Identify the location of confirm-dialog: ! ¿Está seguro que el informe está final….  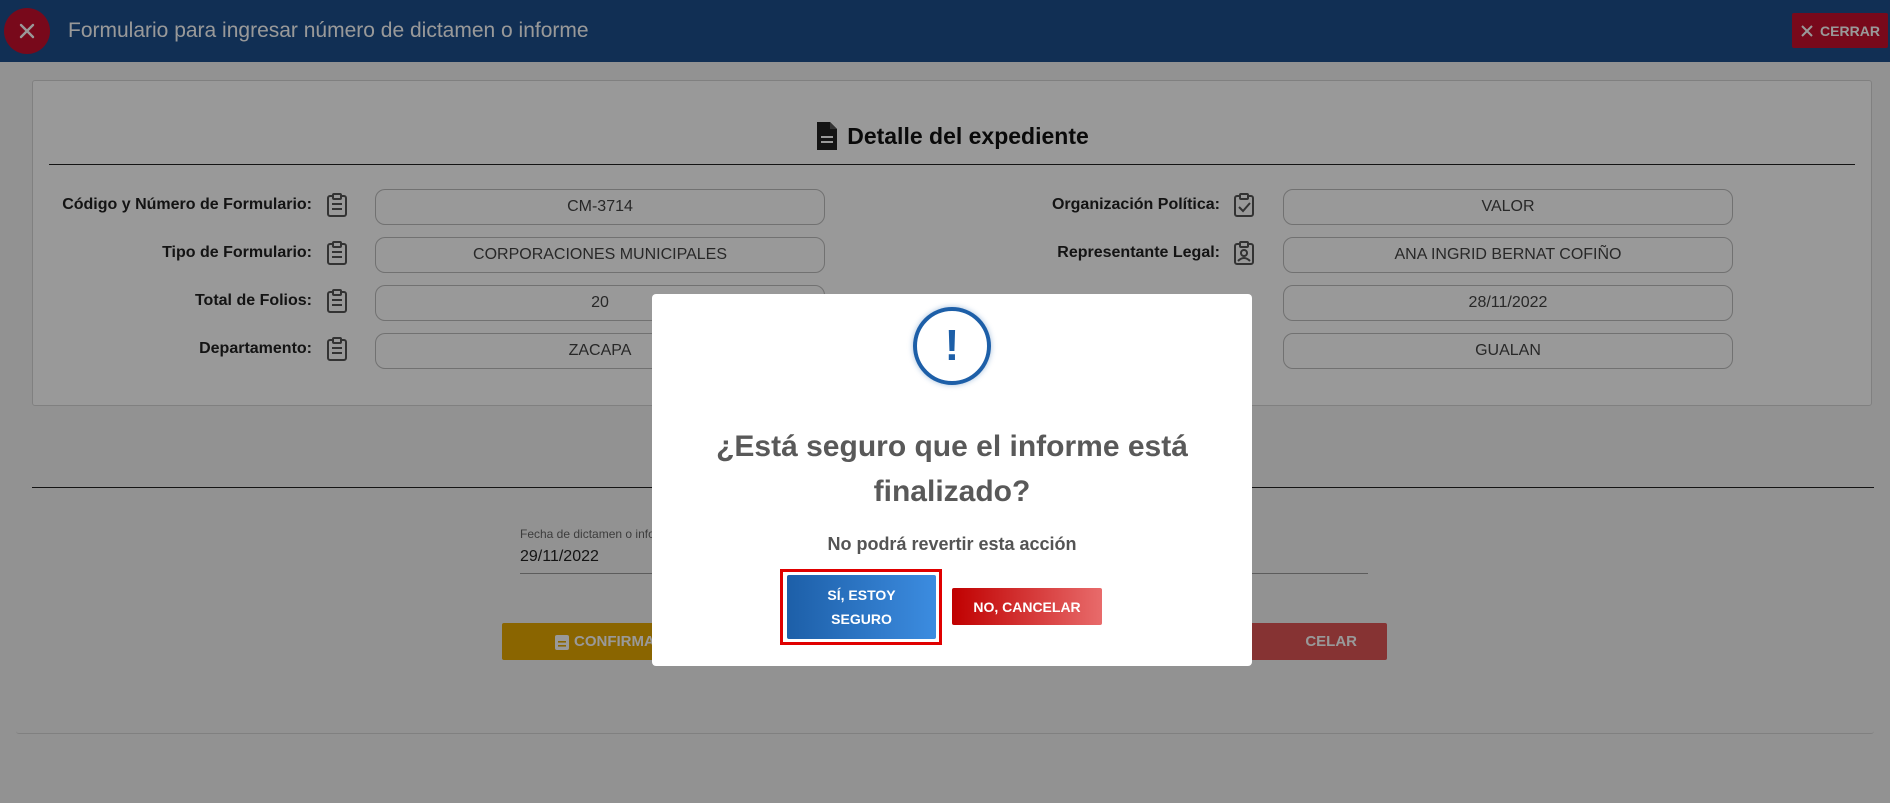
(952, 480).